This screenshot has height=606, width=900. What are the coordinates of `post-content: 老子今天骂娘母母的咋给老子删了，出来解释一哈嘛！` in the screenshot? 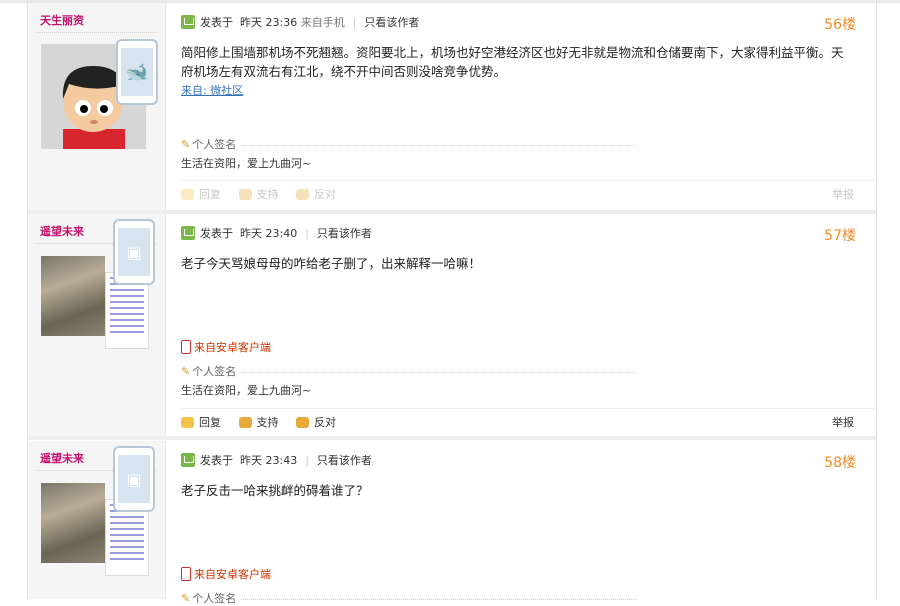 It's located at (517, 263).